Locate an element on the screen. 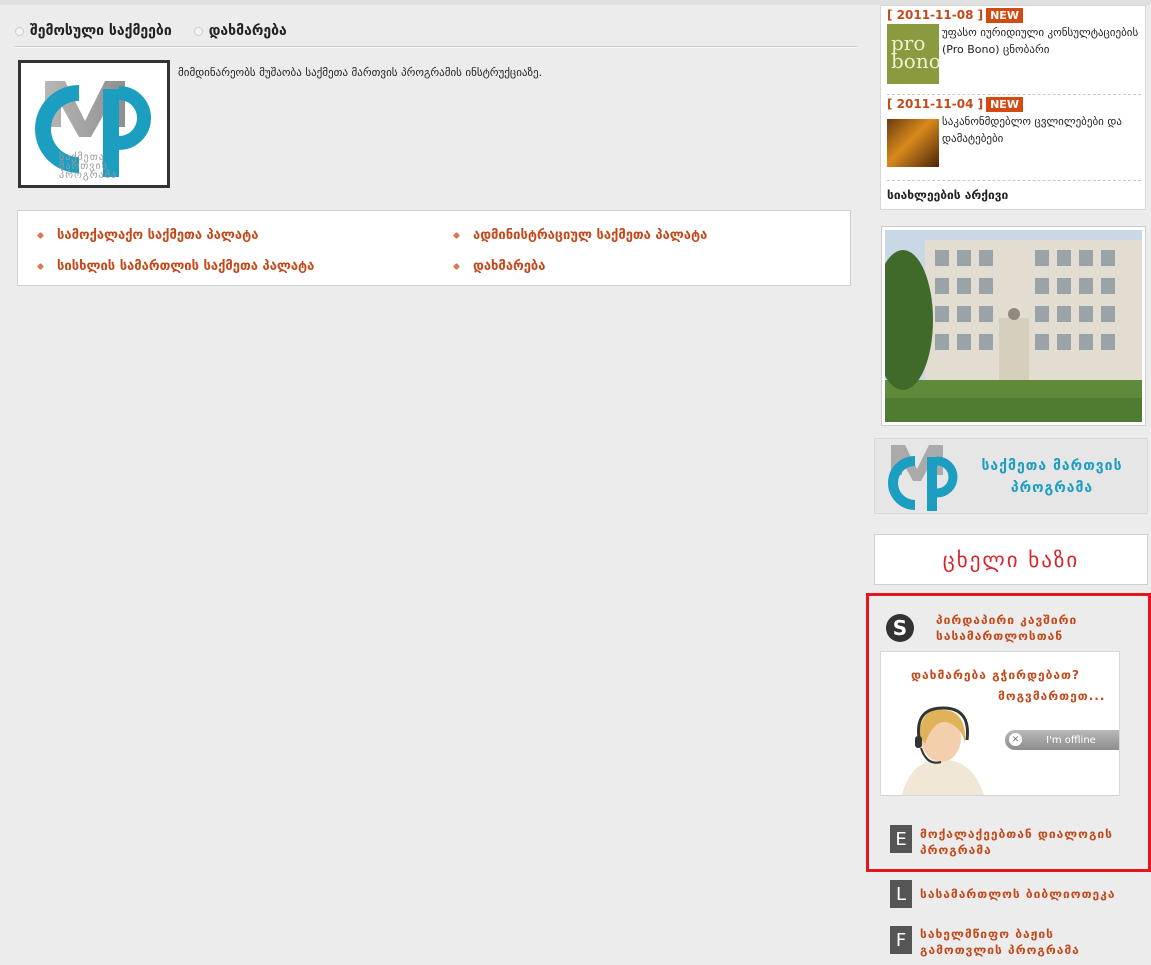  hotline-banner: ცხელი ხაზი is located at coordinates (1011, 559).